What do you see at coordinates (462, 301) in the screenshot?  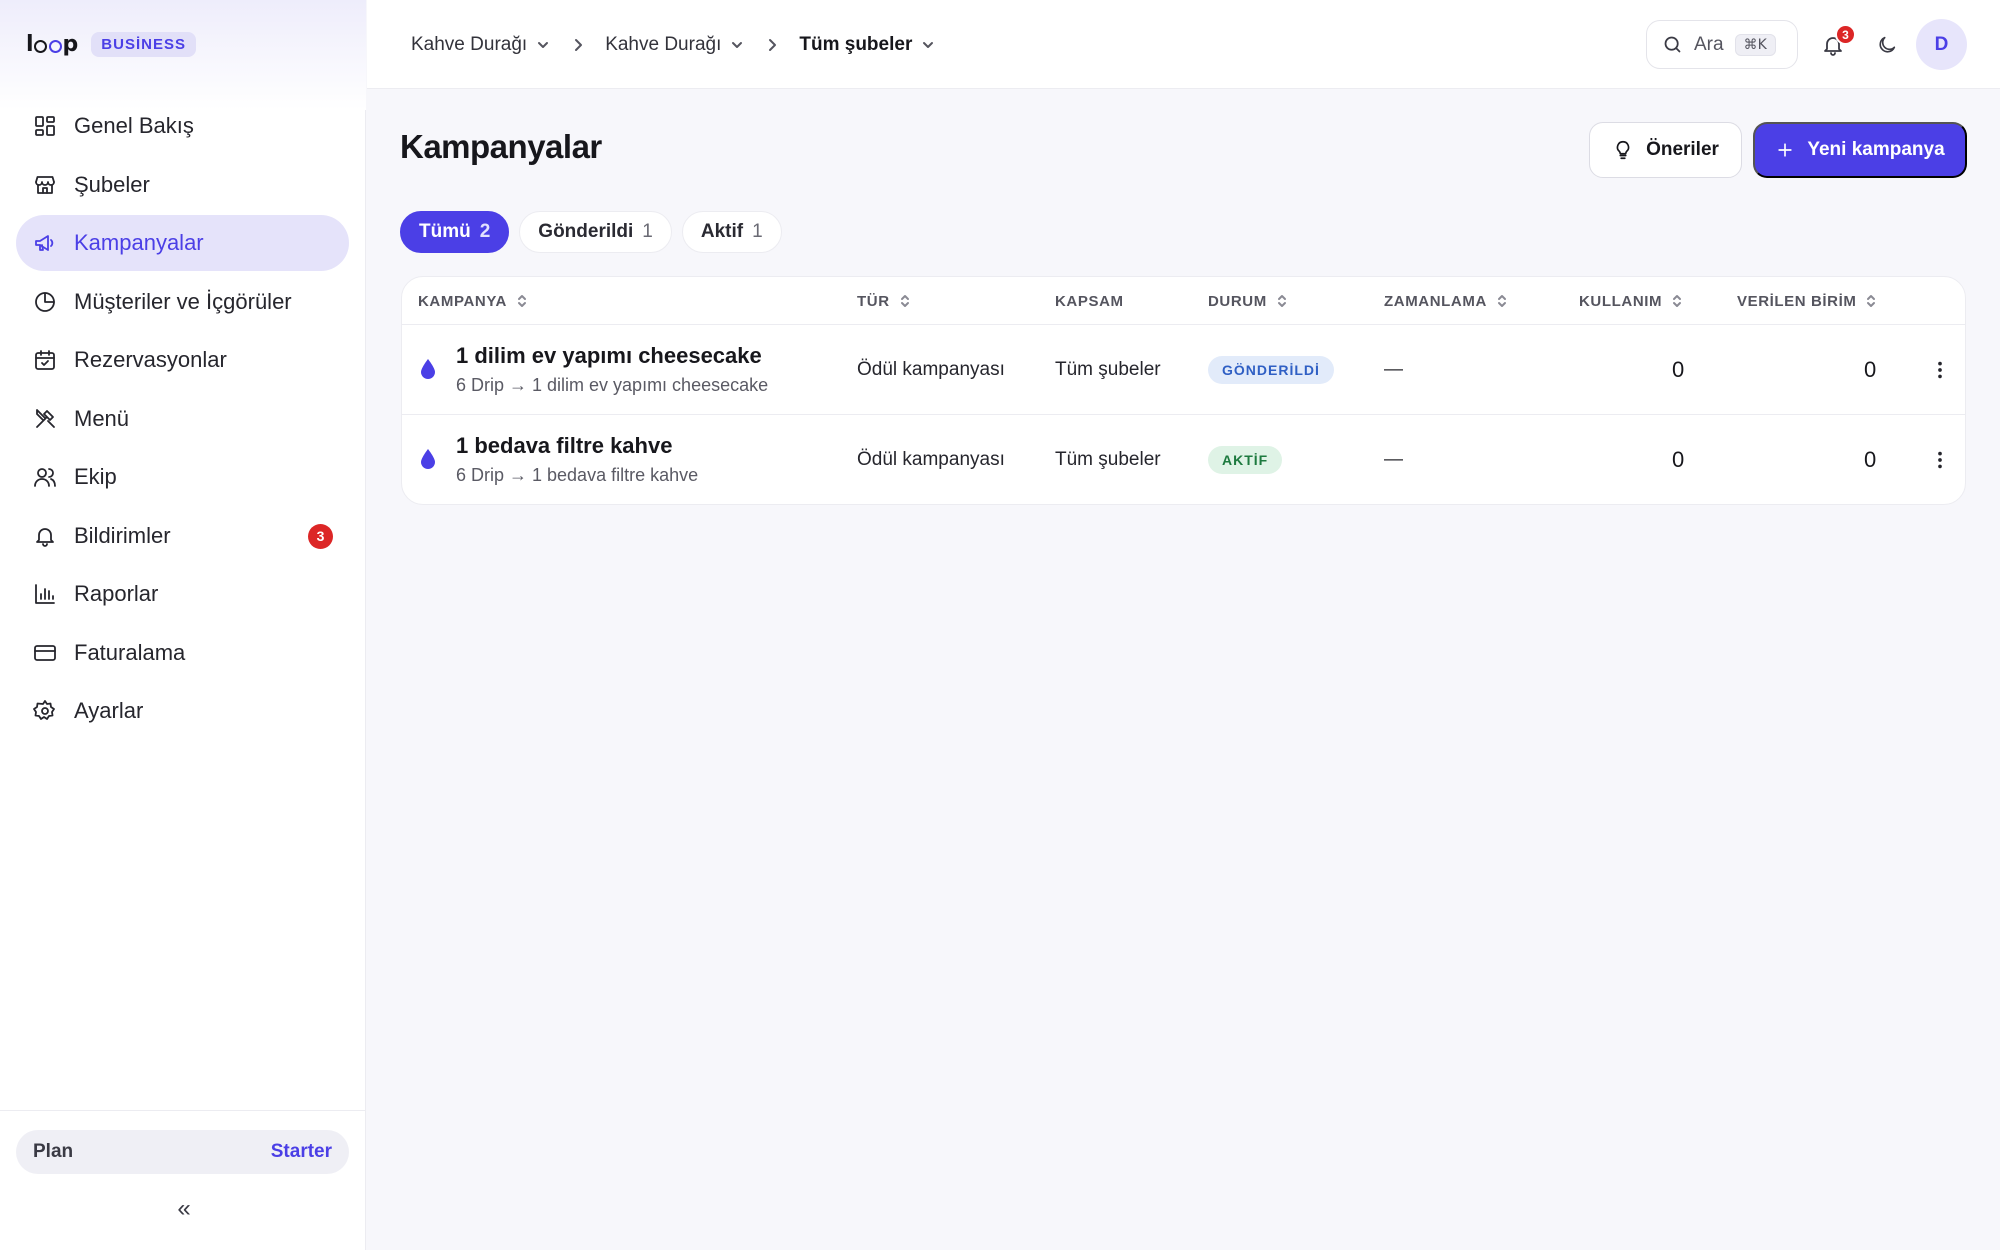 I see `column-label: KAMPANYA` at bounding box center [462, 301].